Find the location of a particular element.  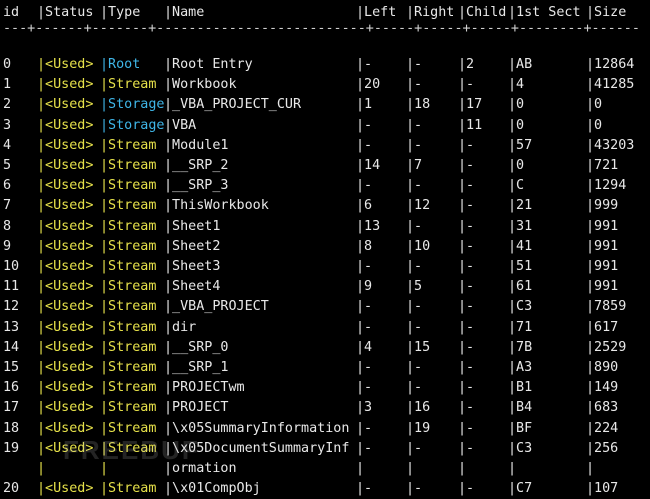

cell-size: |617 is located at coordinates (602, 327).